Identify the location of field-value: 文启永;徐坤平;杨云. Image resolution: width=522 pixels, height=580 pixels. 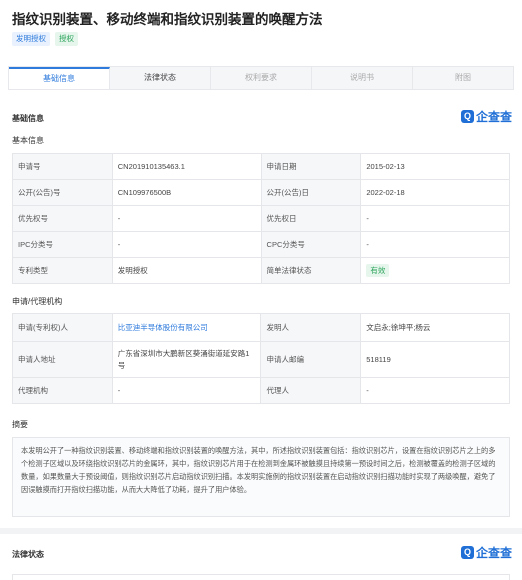
(435, 327).